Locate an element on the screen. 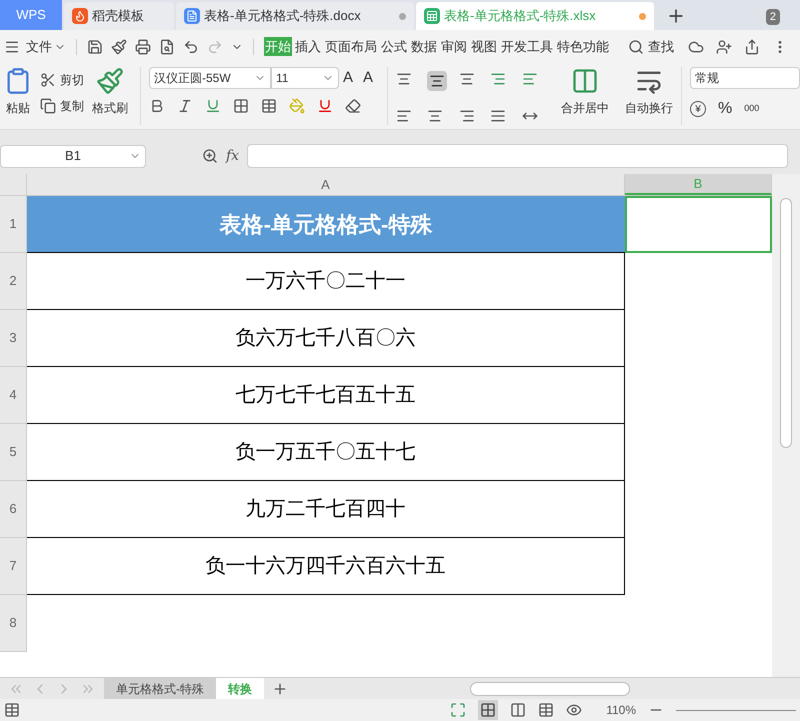  document-tab: 表格-单元格格式-特殊.docx is located at coordinates (295, 16).